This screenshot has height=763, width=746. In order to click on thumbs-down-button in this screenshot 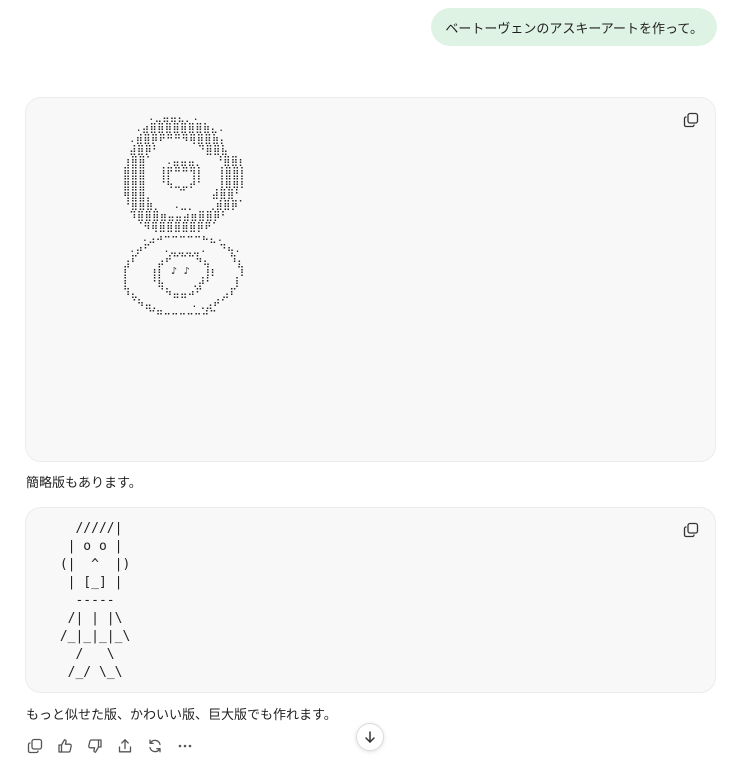, I will do `click(95, 746)`.